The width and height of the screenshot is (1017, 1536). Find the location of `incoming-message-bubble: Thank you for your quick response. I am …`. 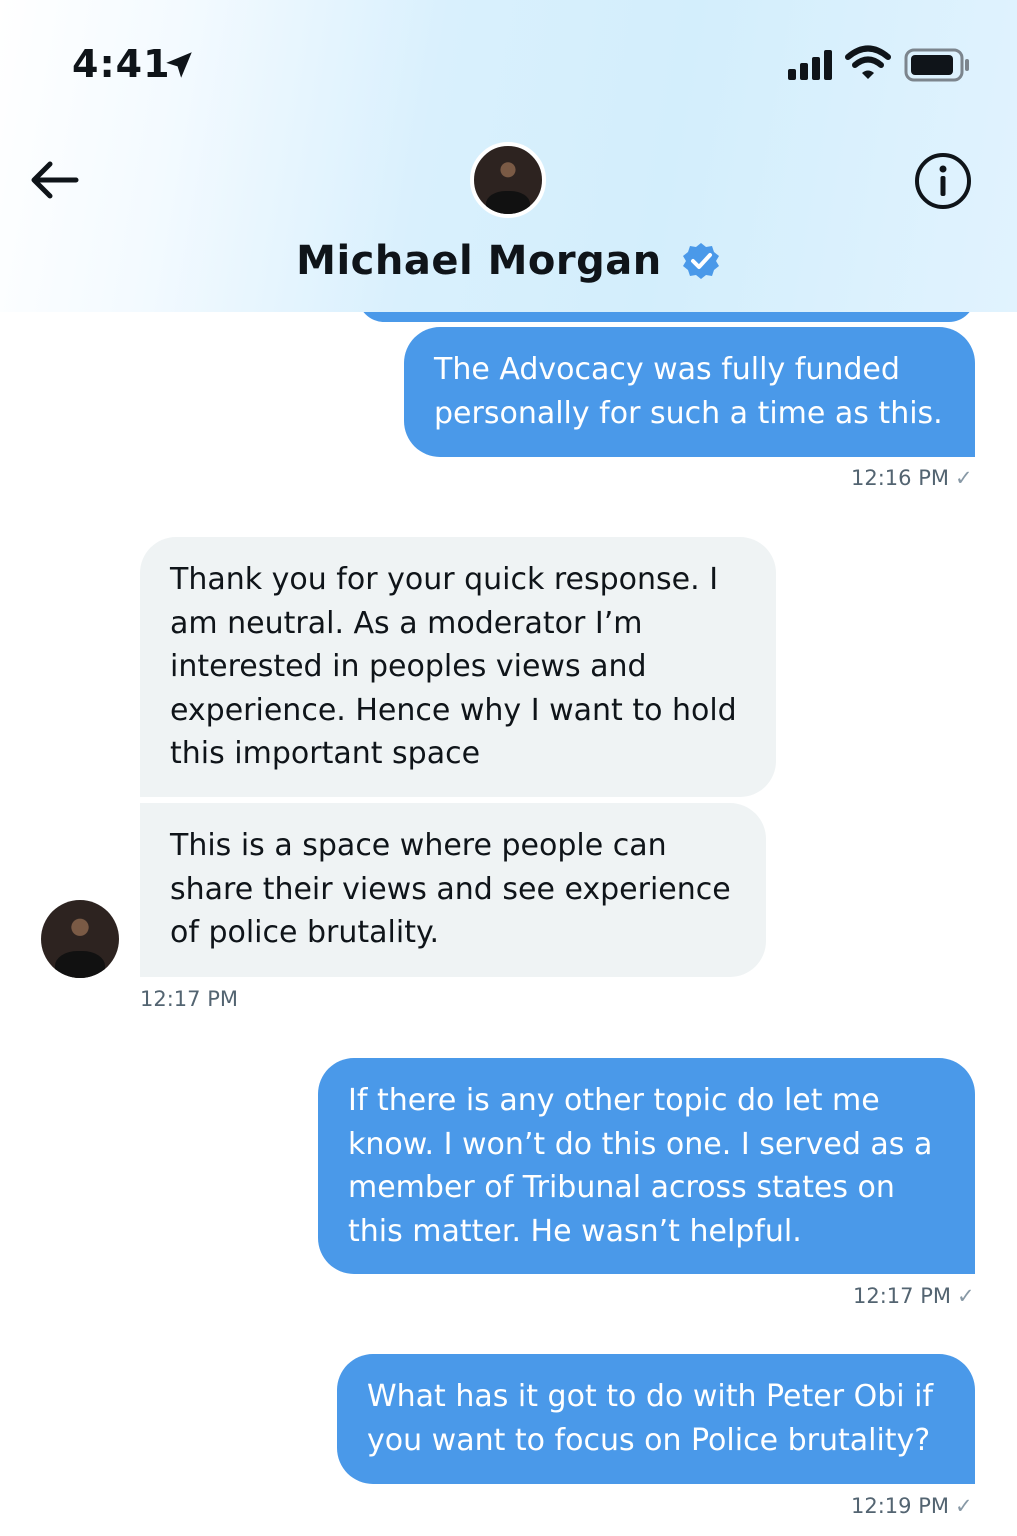

incoming-message-bubble: Thank you for your quick response. I am … is located at coordinates (458, 667).